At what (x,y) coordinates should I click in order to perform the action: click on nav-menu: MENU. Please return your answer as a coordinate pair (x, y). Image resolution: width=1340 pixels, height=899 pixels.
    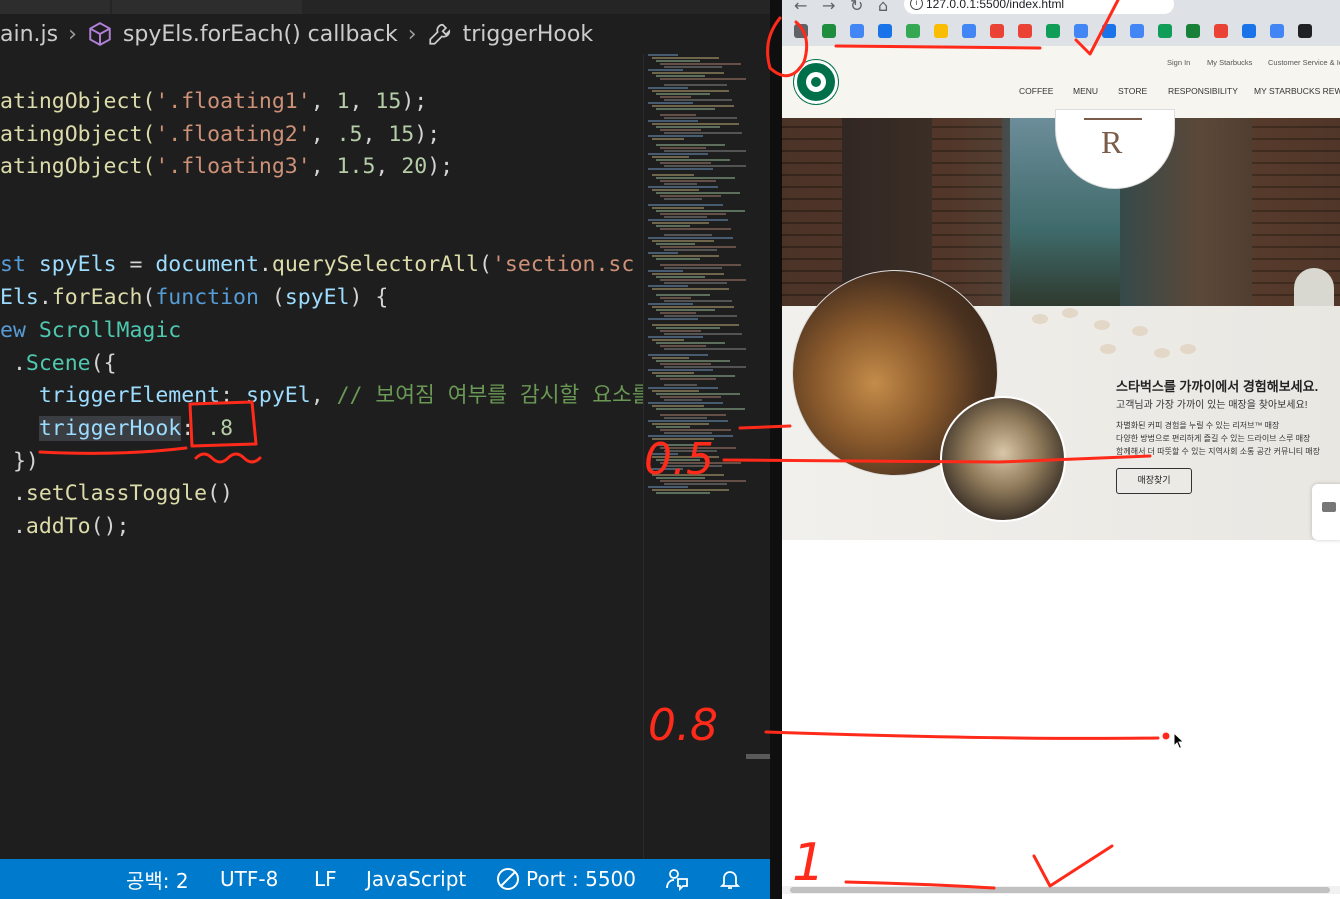
    Looking at the image, I should click on (1085, 91).